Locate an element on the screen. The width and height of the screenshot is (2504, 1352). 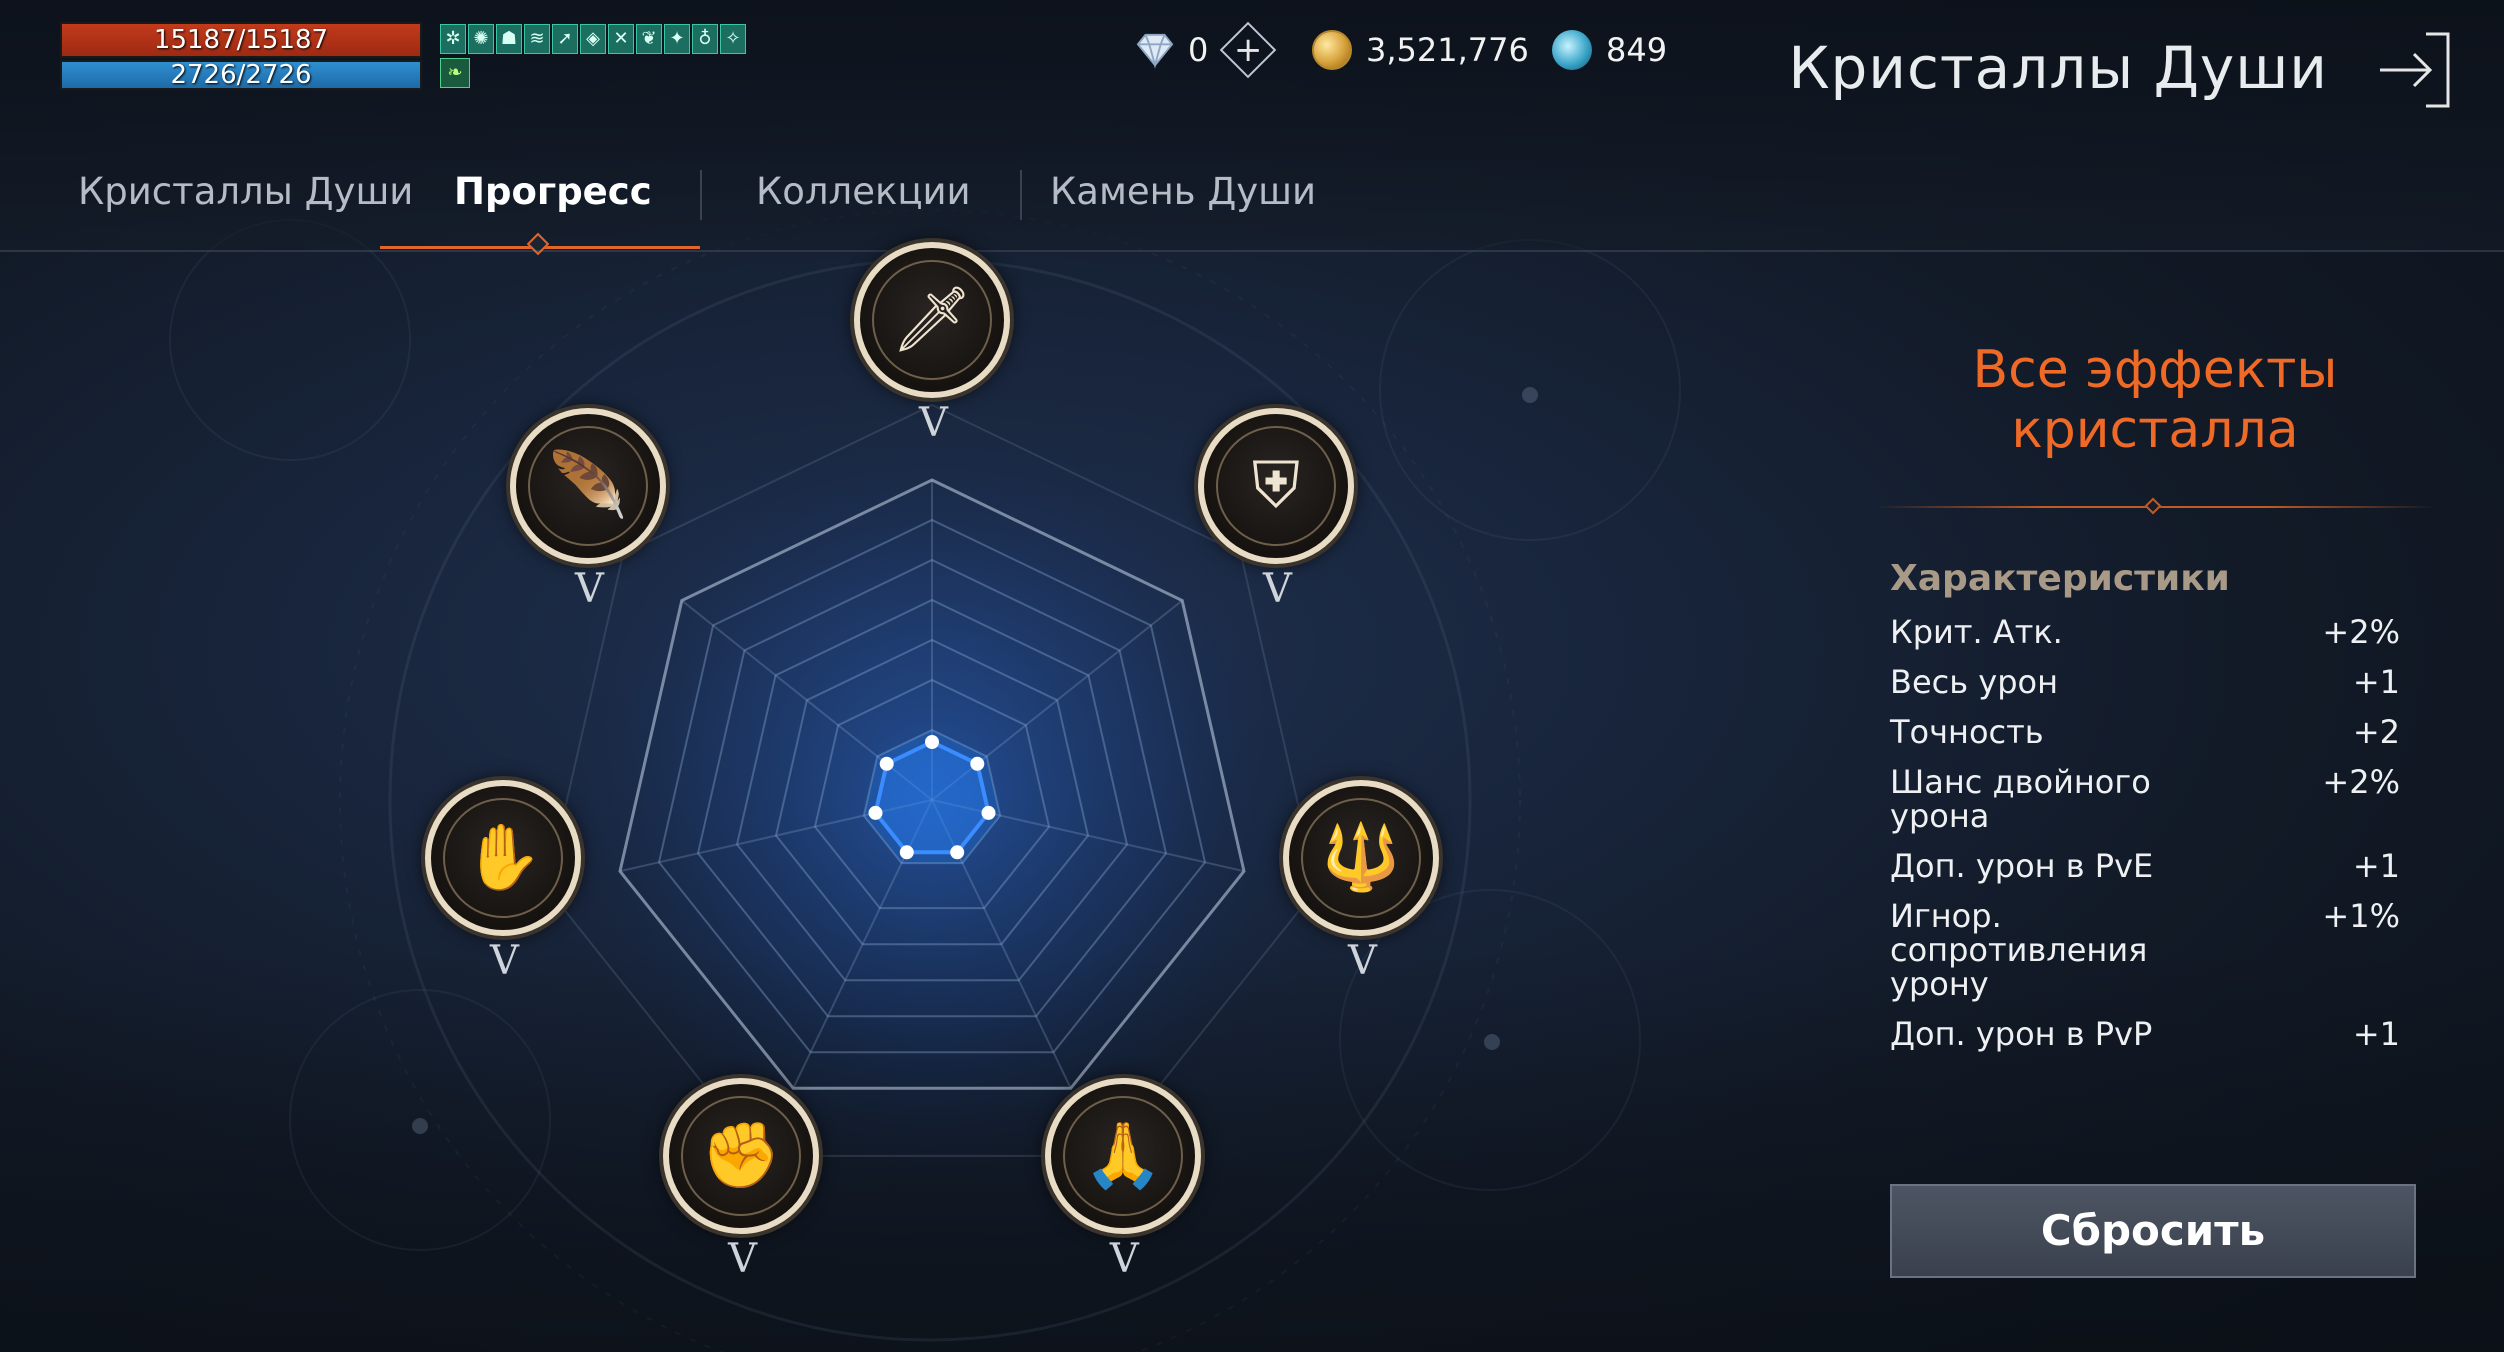
stat-value: +2 is located at coordinates (2376, 732).